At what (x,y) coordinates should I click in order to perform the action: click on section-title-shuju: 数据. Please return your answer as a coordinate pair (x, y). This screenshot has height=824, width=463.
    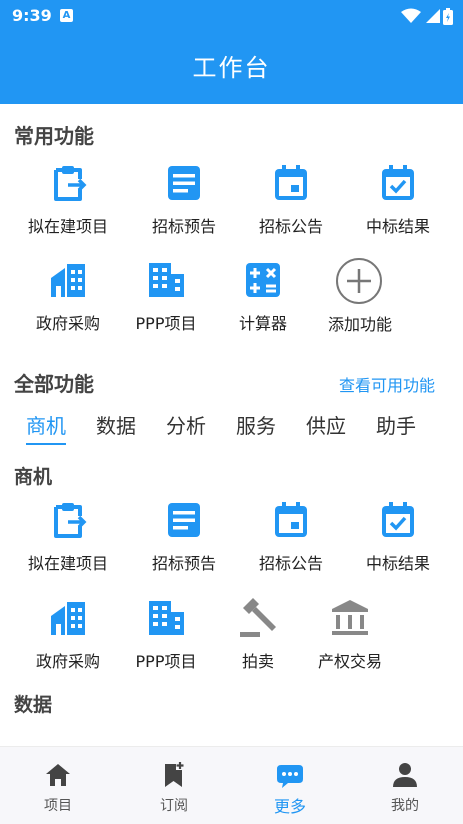
    Looking at the image, I should click on (33, 705).